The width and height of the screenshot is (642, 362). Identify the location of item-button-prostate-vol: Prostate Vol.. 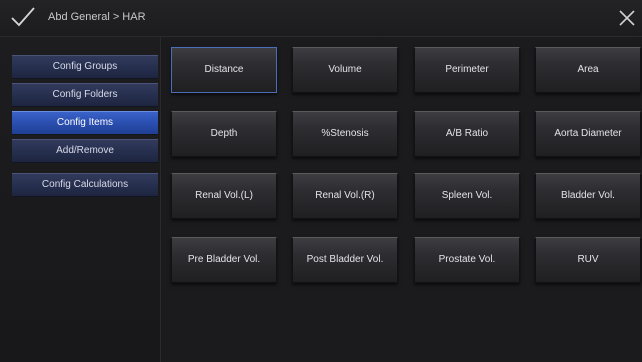
(467, 260).